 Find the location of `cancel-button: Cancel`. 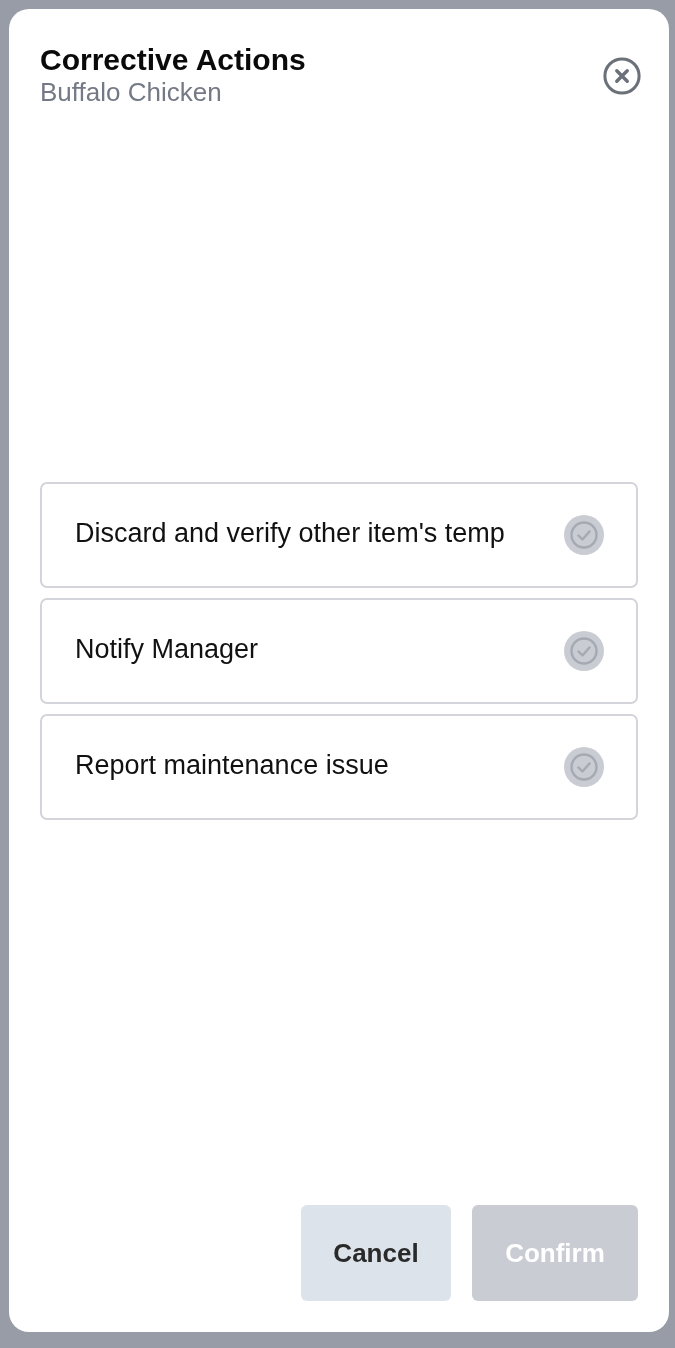

cancel-button: Cancel is located at coordinates (376, 1253).